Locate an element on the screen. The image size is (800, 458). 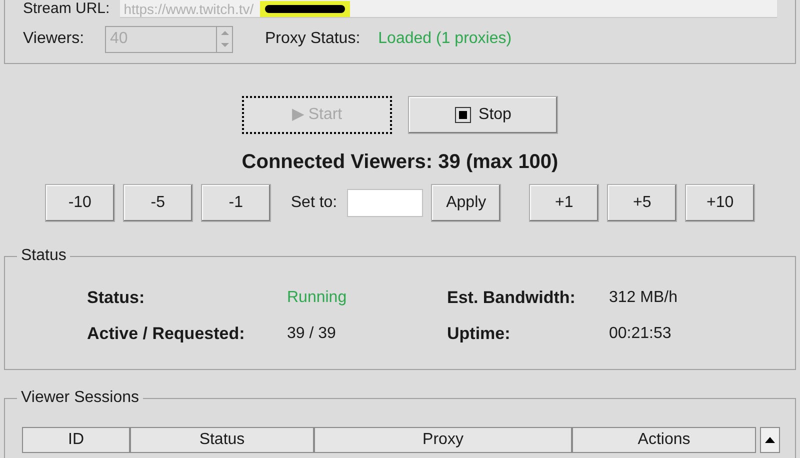
stream-url-label: Stream URL: is located at coordinates (66, 9).